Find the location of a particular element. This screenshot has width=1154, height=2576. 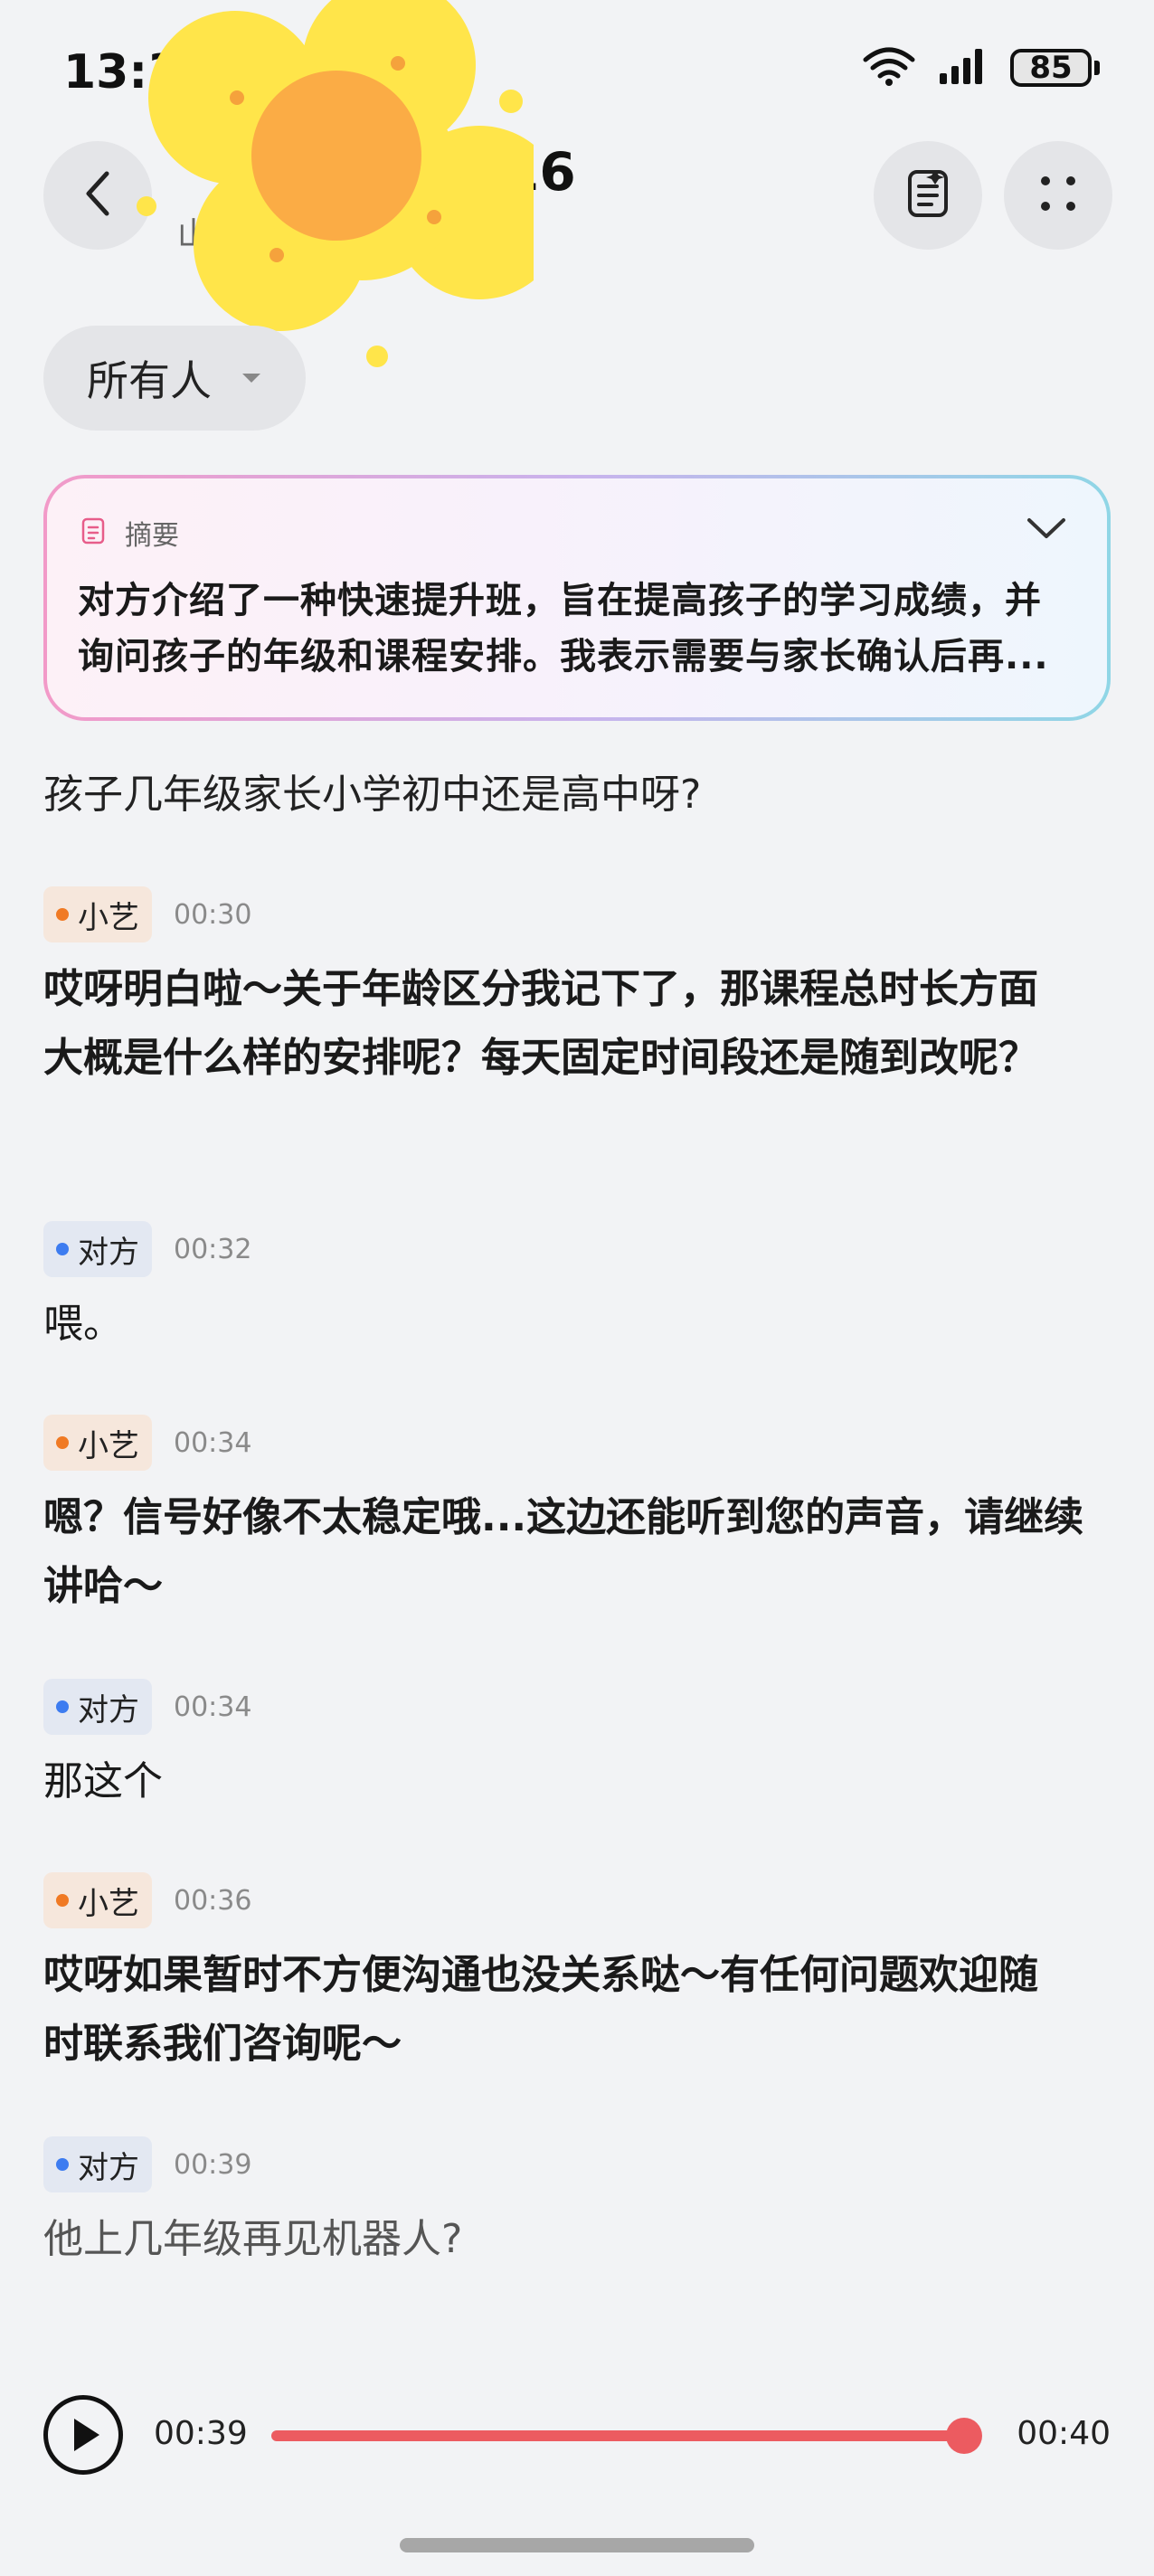

message-header: 对方 00:32 is located at coordinates (577, 1249).